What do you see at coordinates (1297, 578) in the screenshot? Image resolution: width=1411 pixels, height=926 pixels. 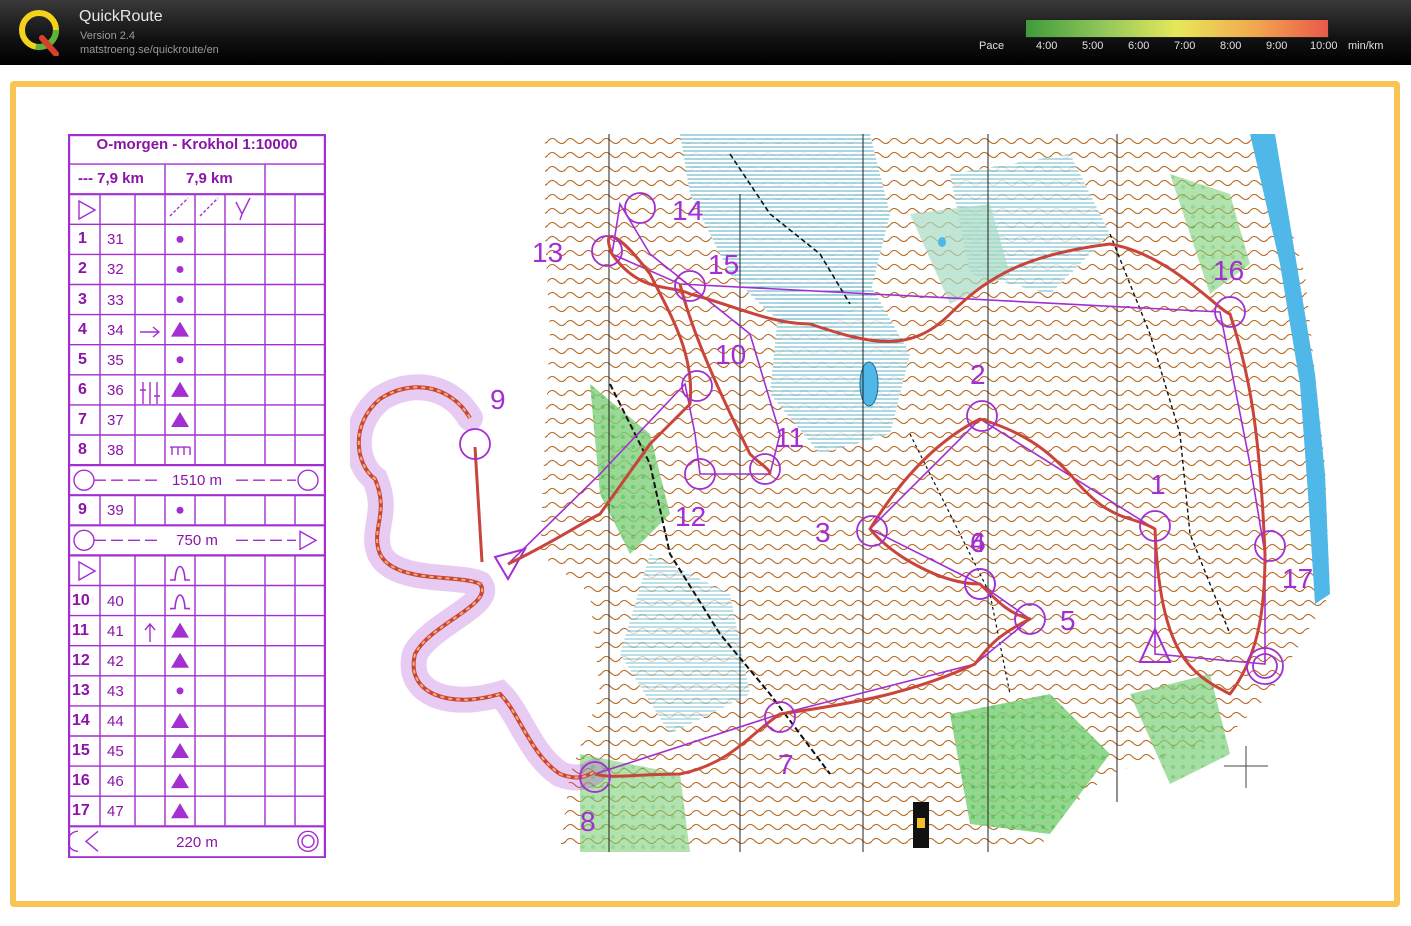 I see `control-label: 17` at bounding box center [1297, 578].